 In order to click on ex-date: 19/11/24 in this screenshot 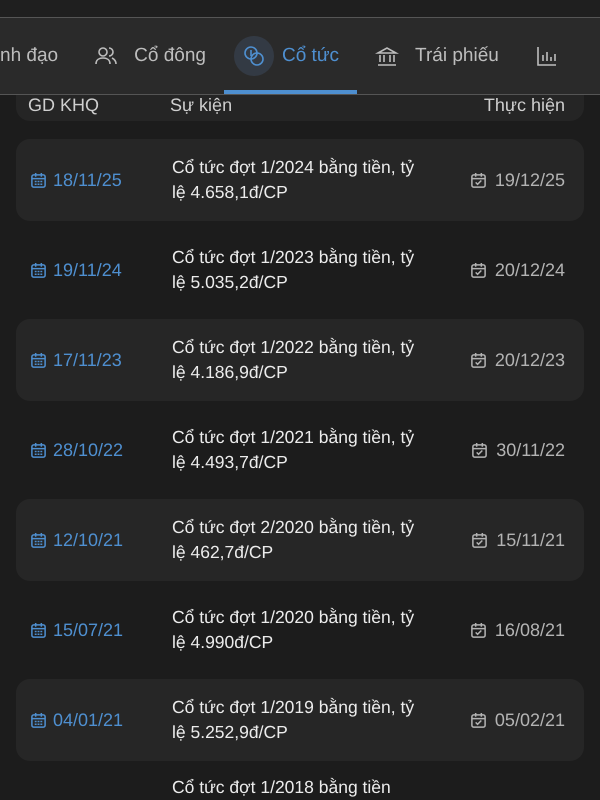, I will do `click(87, 270)`.